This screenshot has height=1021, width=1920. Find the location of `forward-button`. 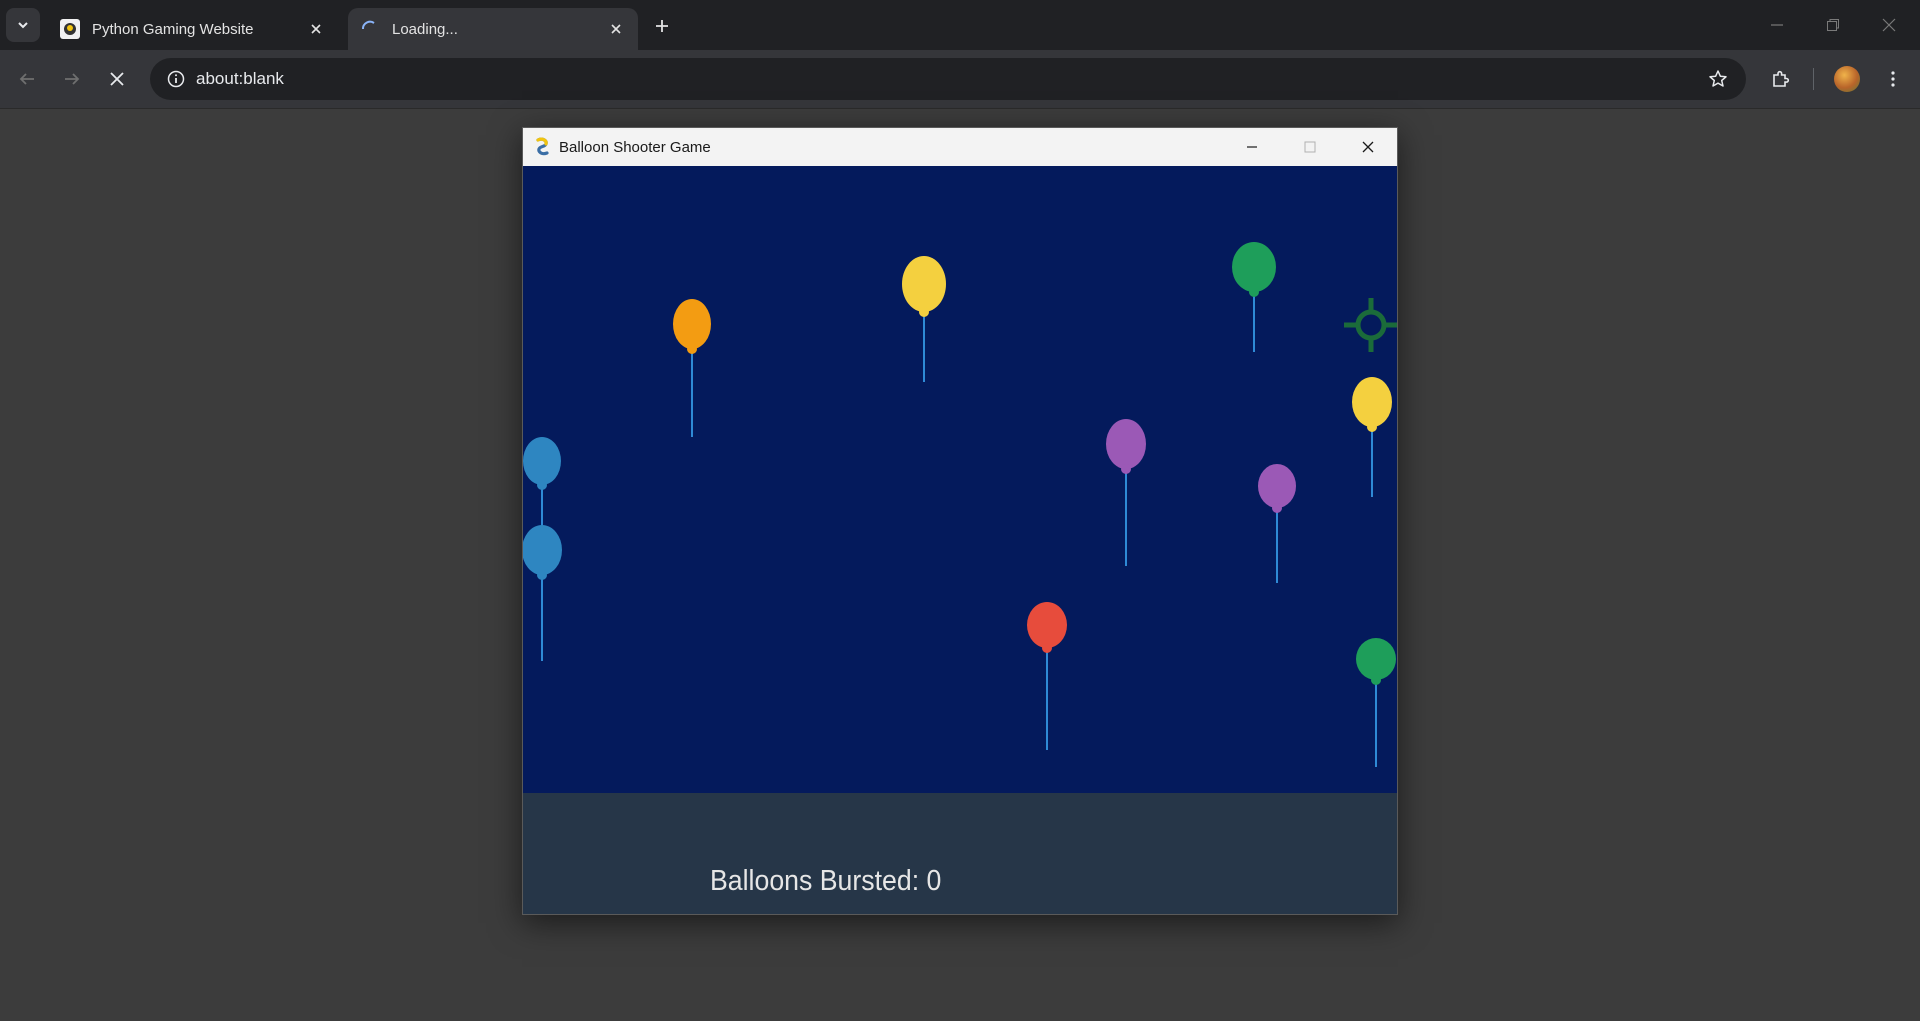

forward-button is located at coordinates (72, 79).